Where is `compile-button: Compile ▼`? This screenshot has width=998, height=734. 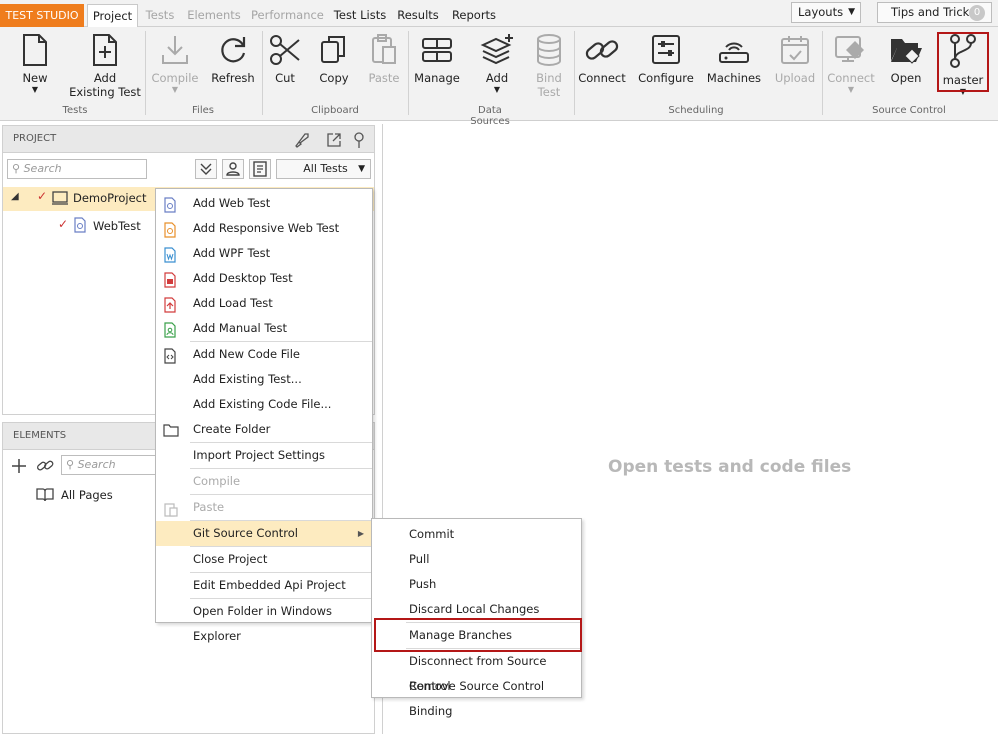
compile-button: Compile ▼ is located at coordinates (175, 64).